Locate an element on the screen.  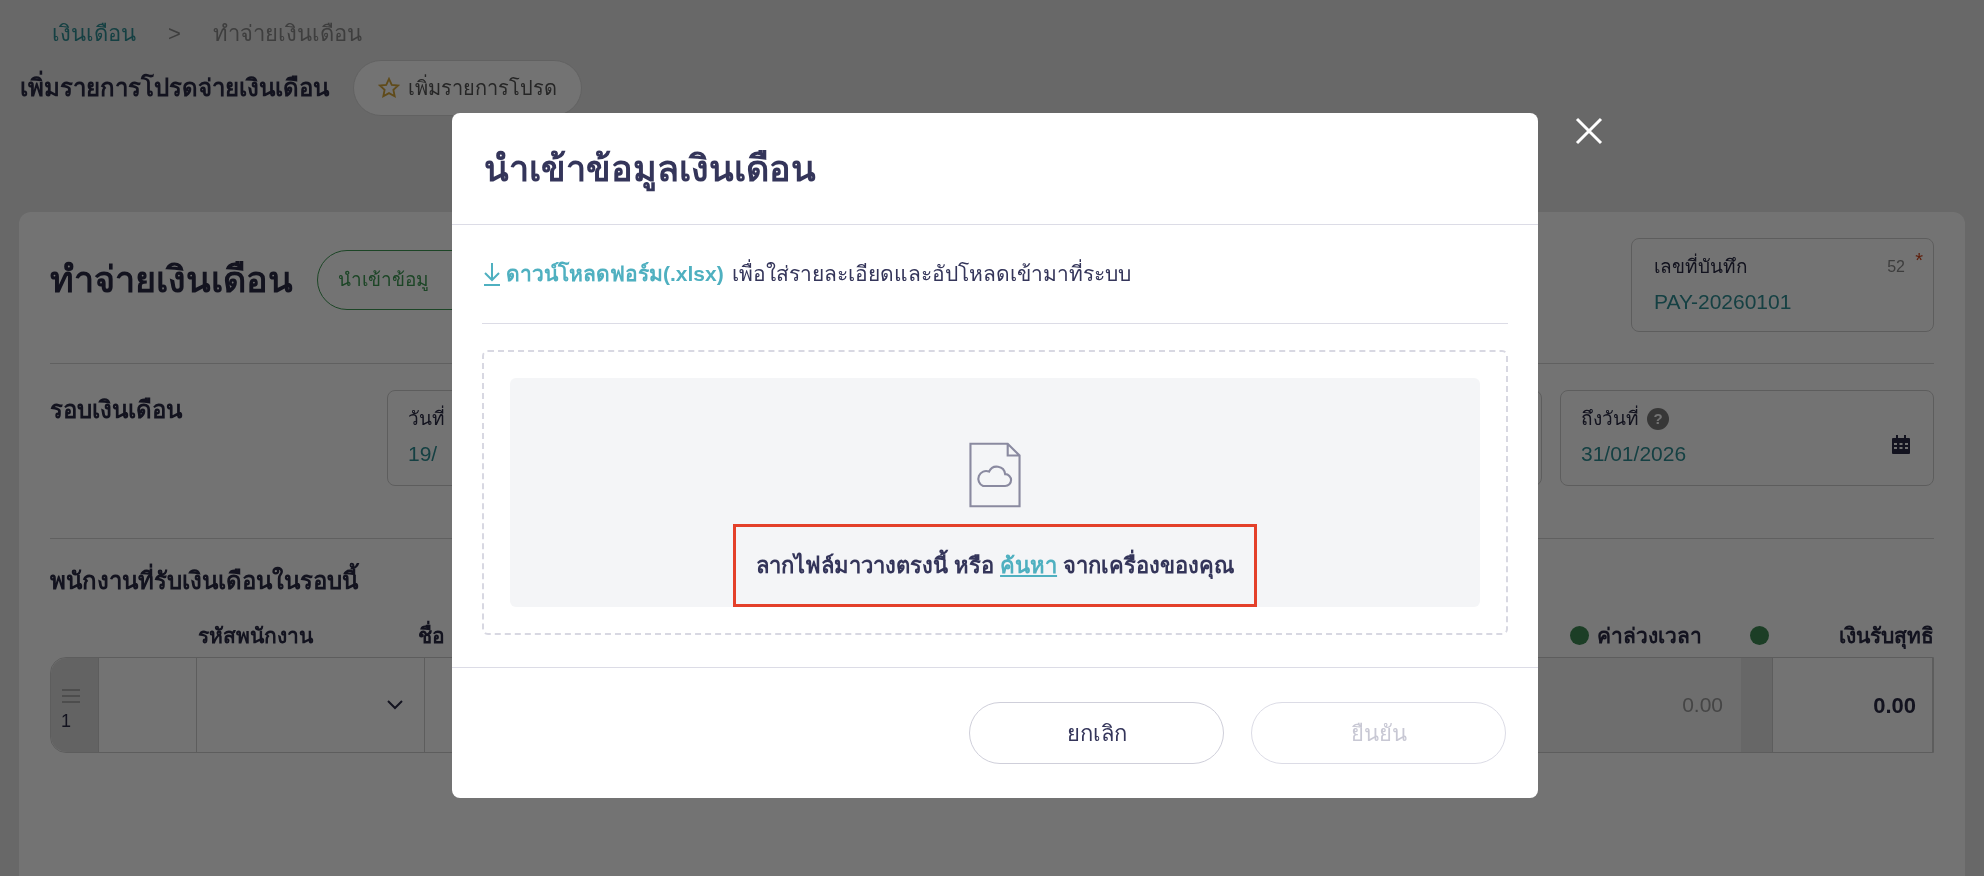
field-value: PAY-20260101 is located at coordinates (1723, 301).